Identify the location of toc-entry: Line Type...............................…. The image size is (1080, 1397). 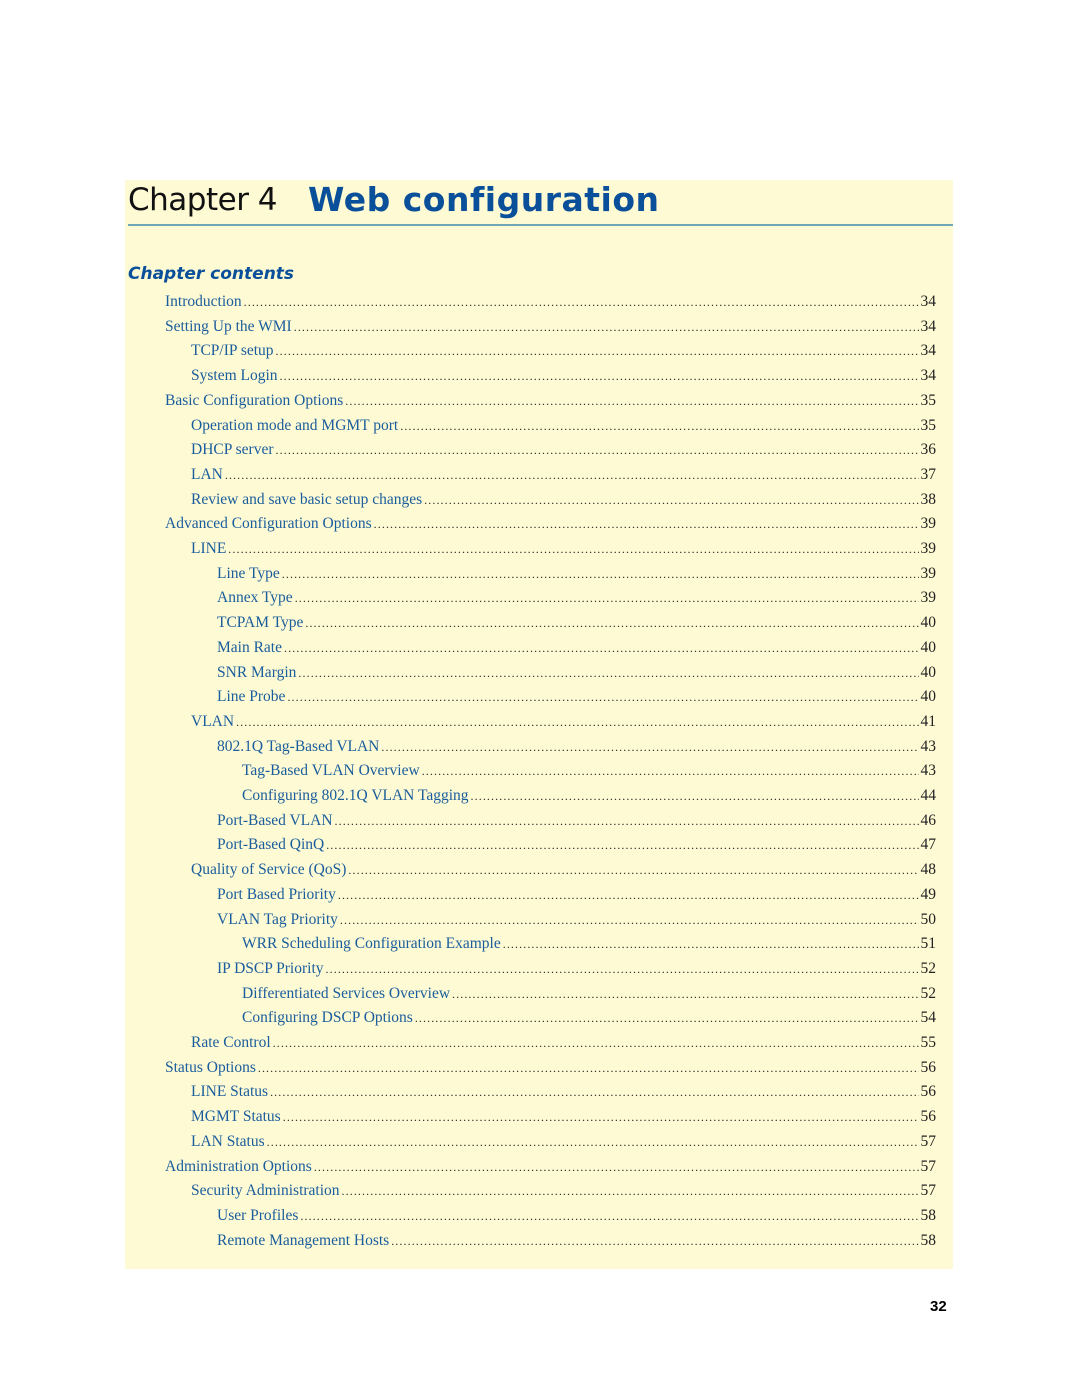
(576, 577).